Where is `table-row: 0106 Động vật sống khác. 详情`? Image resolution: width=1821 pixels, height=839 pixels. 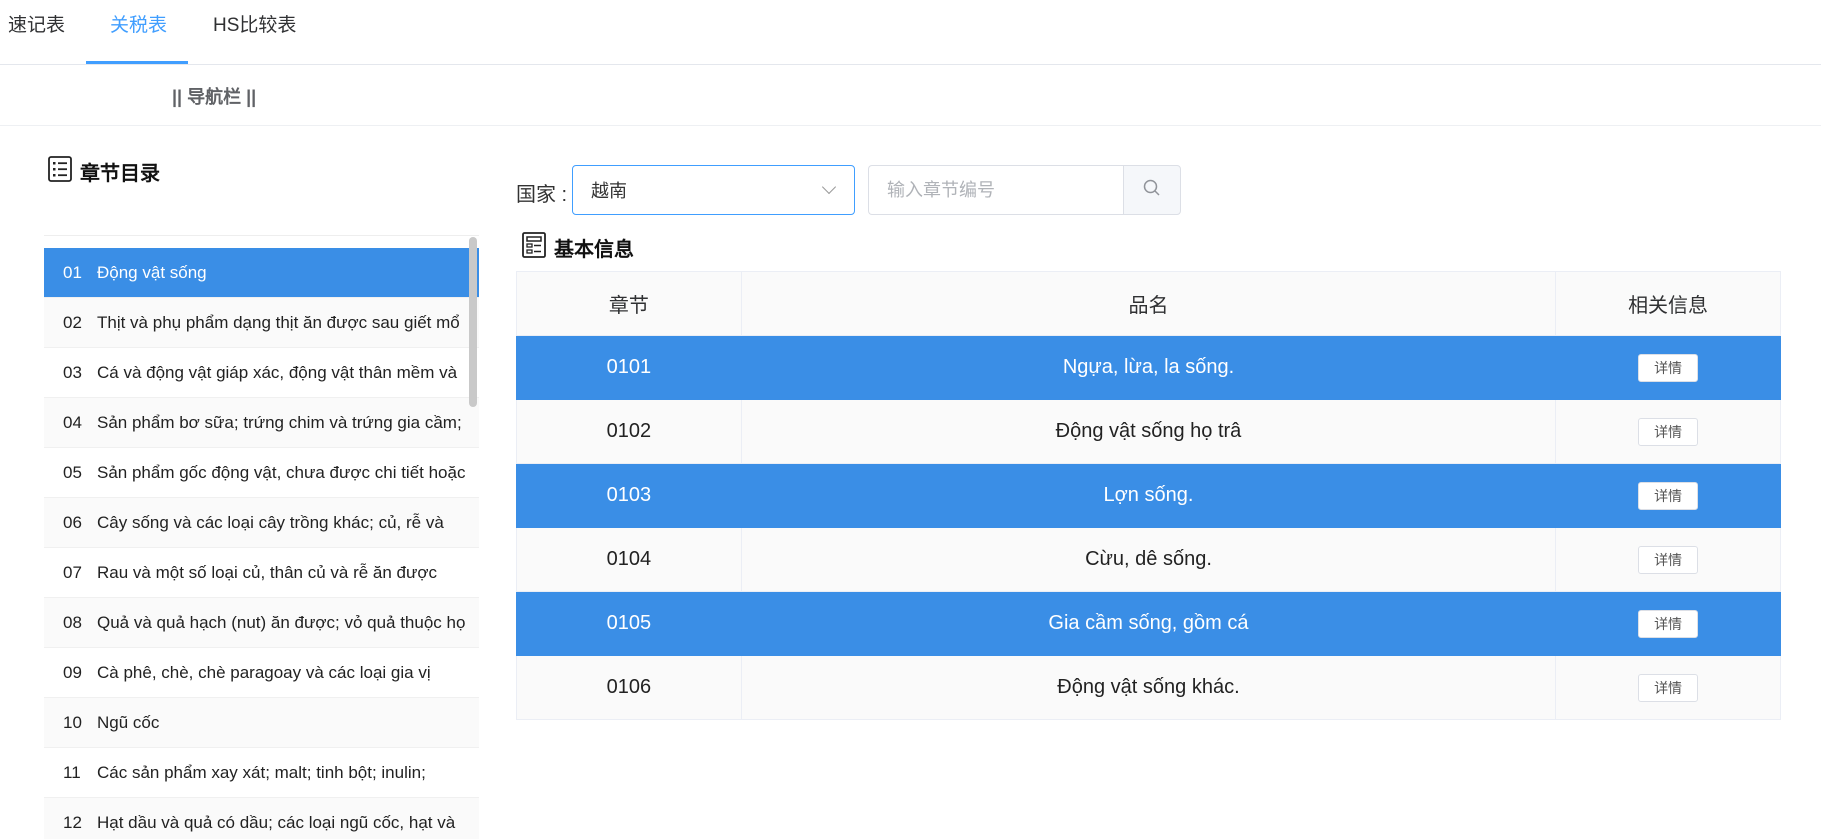
table-row: 0106 Động vật sống khác. 详情 is located at coordinates (1148, 687).